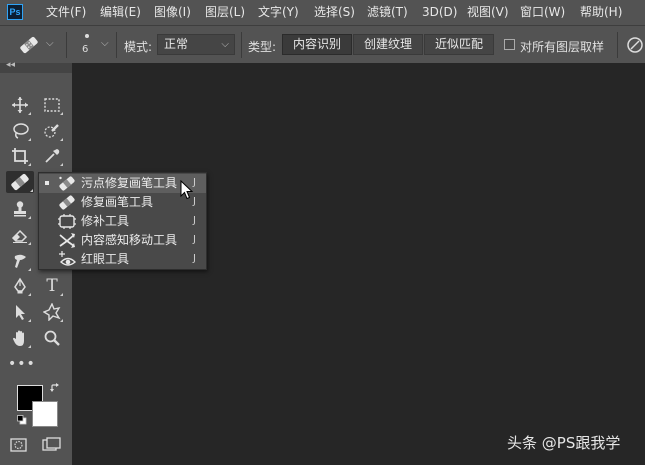 This screenshot has width=645, height=465. What do you see at coordinates (47, 183) in the screenshot?
I see `selected-bullet-icon` at bounding box center [47, 183].